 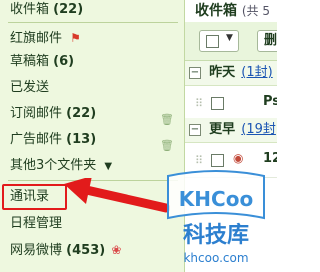 I want to click on folder-title: 收件箱, so click(x=216, y=11).